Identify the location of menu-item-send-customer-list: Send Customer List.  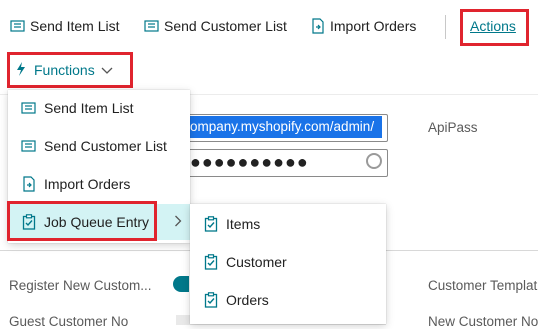
(99, 146).